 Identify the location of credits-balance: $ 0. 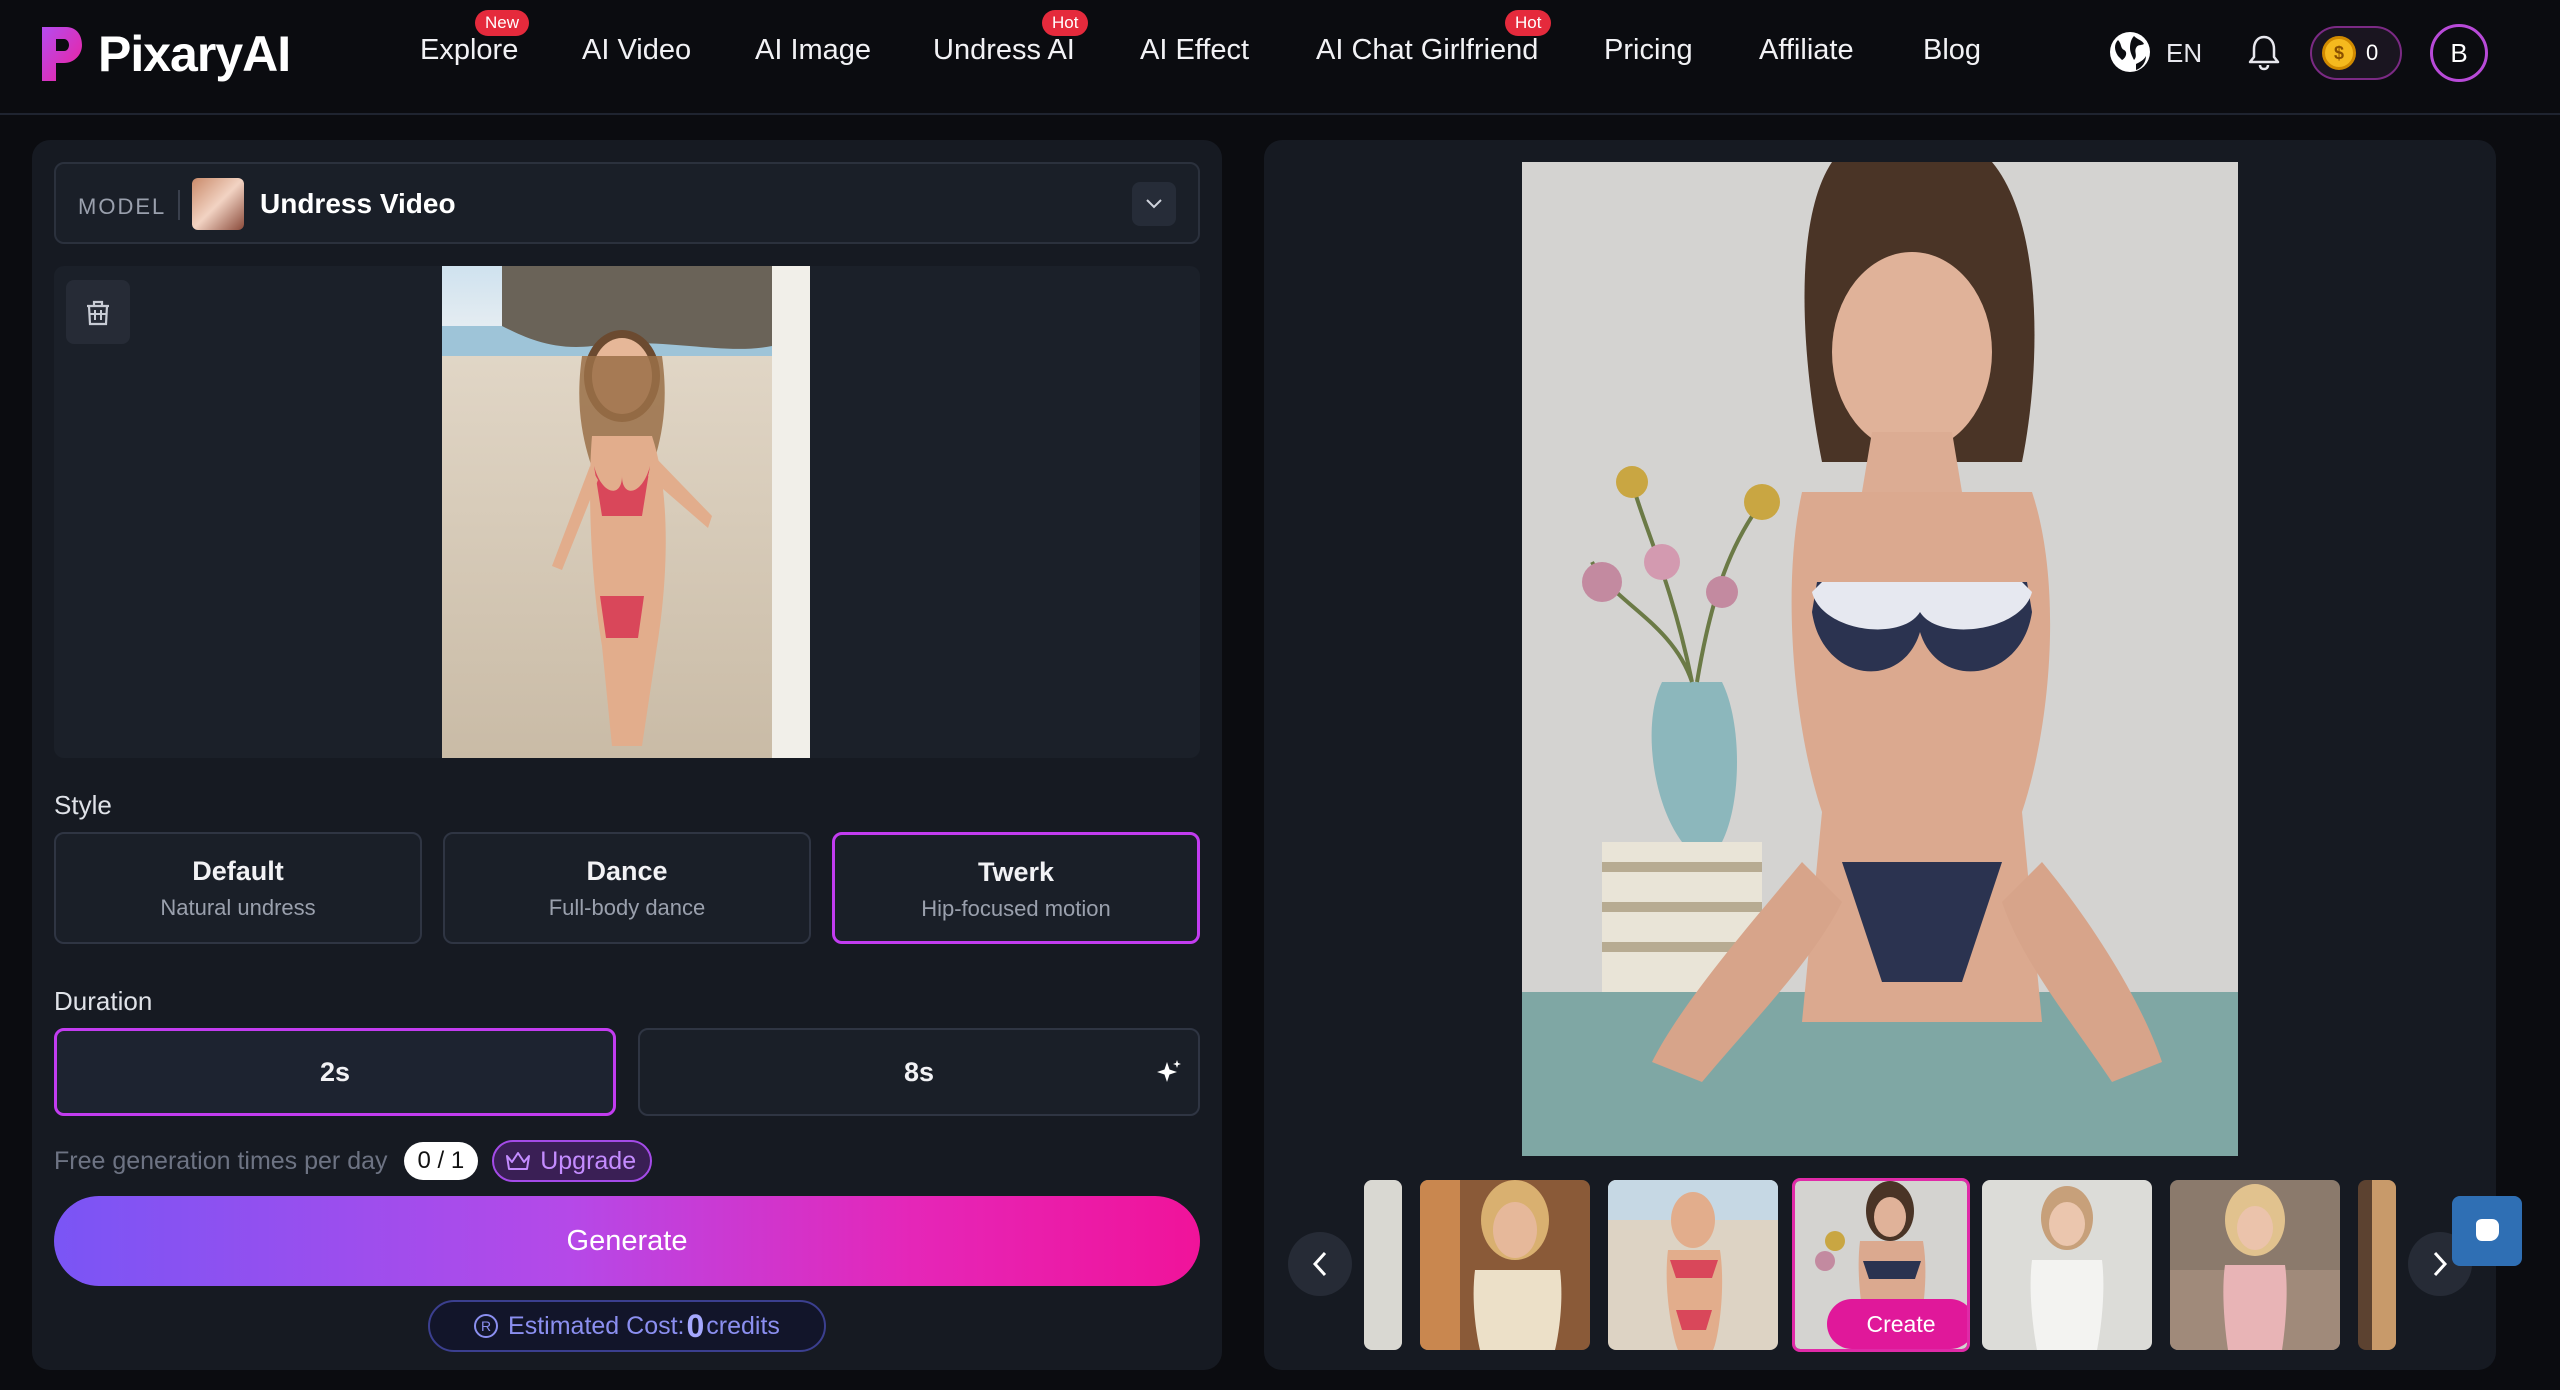
(2356, 53).